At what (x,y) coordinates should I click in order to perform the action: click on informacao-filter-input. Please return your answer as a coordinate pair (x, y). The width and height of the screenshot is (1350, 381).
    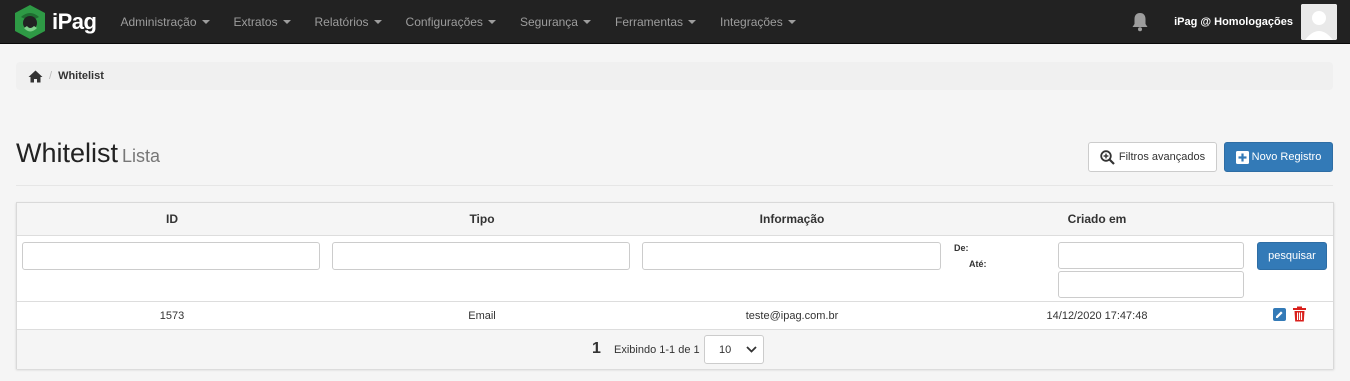
    Looking at the image, I should click on (791, 256).